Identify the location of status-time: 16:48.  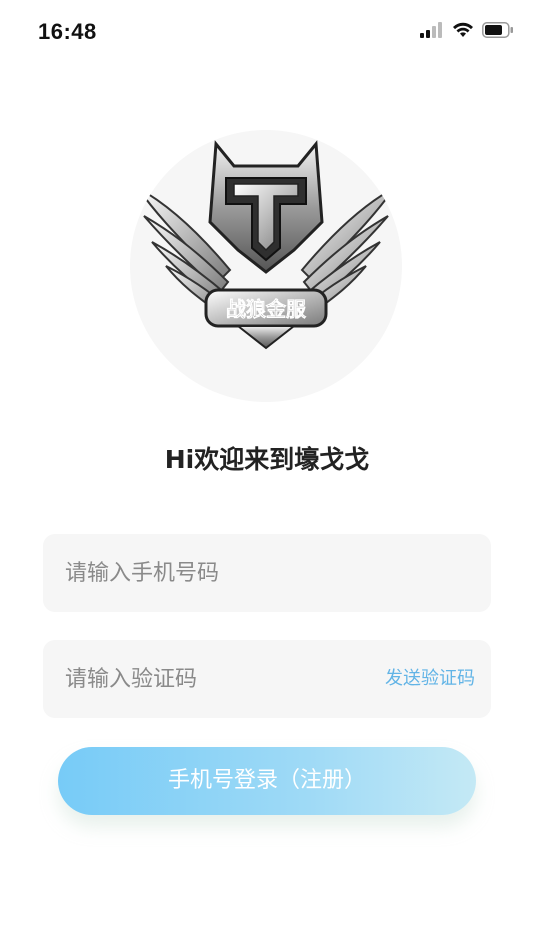
(67, 31).